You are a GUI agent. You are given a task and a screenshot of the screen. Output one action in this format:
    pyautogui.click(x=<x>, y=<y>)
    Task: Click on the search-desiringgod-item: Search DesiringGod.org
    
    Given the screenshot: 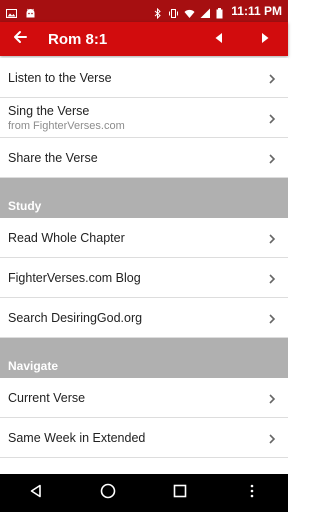 What is the action you would take?
    pyautogui.click(x=144, y=318)
    